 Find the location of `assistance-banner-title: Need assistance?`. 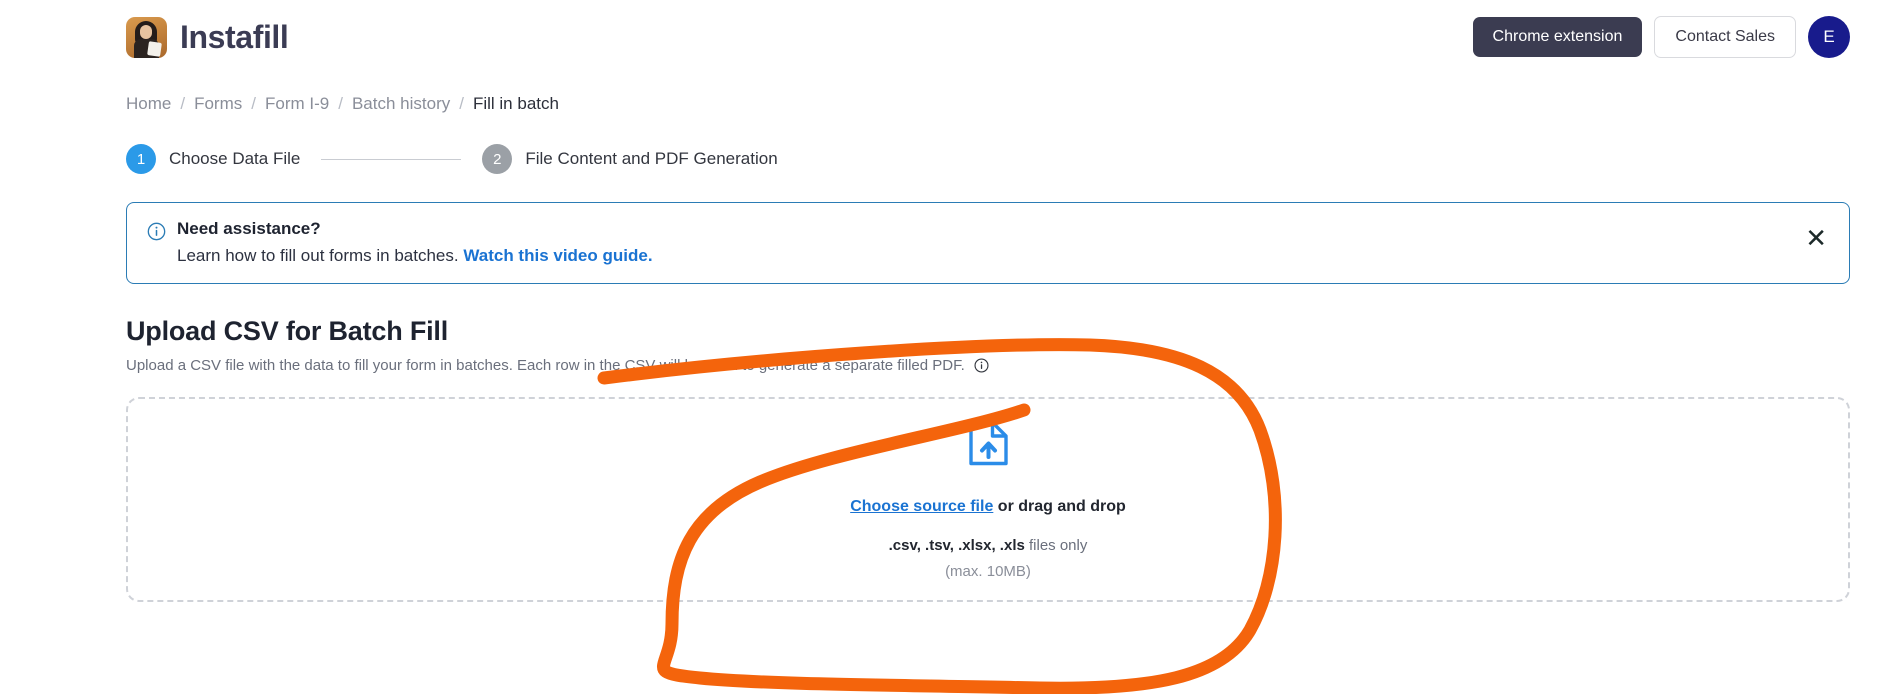

assistance-banner-title: Need assistance? is located at coordinates (249, 228).